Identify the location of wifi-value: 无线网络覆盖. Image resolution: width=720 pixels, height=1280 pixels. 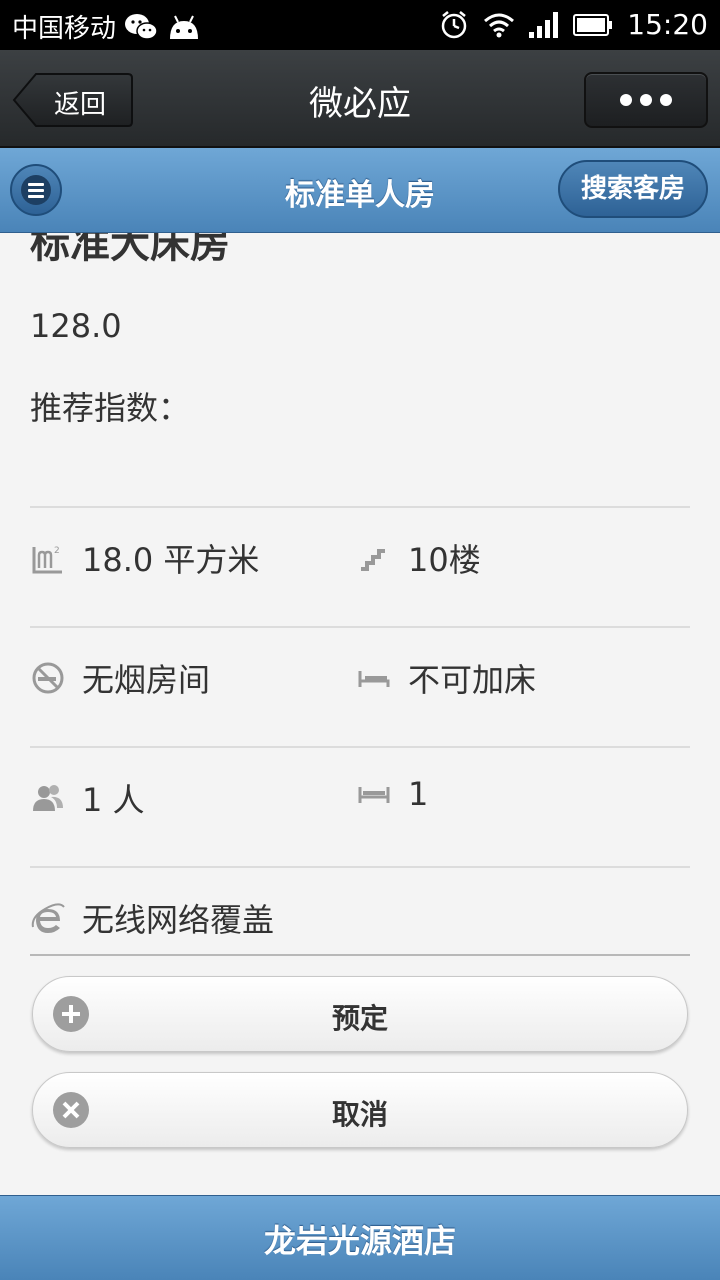
(178, 920).